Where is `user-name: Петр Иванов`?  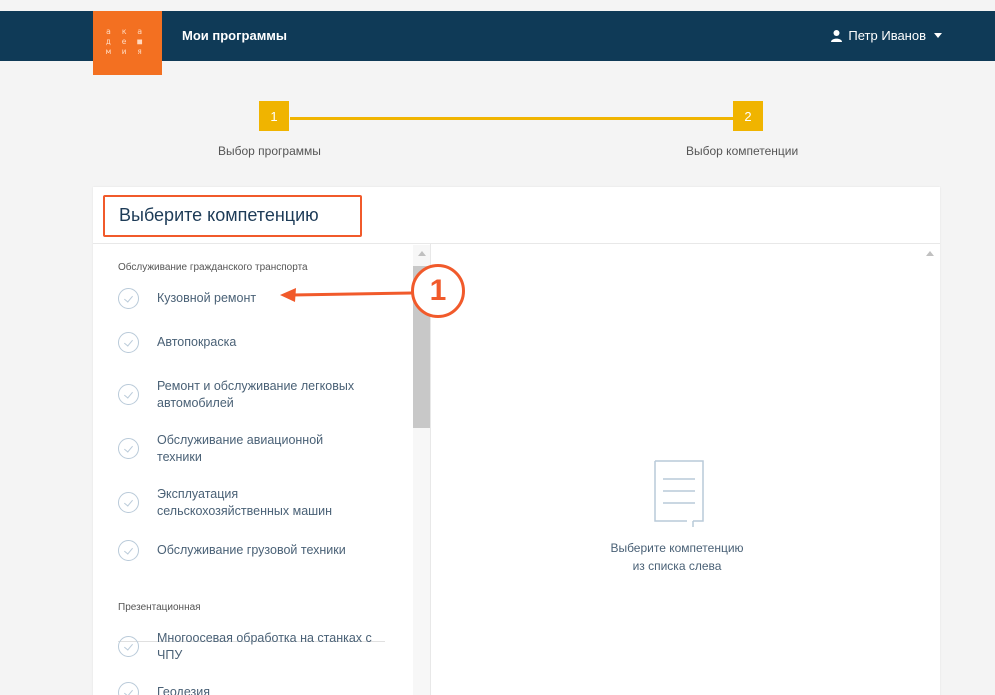
user-name: Петр Иванов is located at coordinates (887, 35).